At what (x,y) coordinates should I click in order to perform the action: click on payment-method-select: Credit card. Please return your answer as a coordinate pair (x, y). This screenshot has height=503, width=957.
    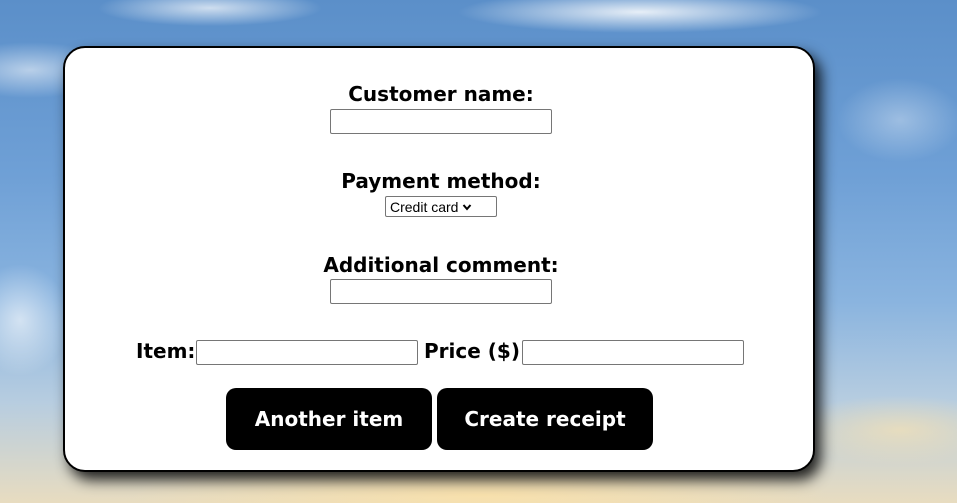
    Looking at the image, I should click on (441, 206).